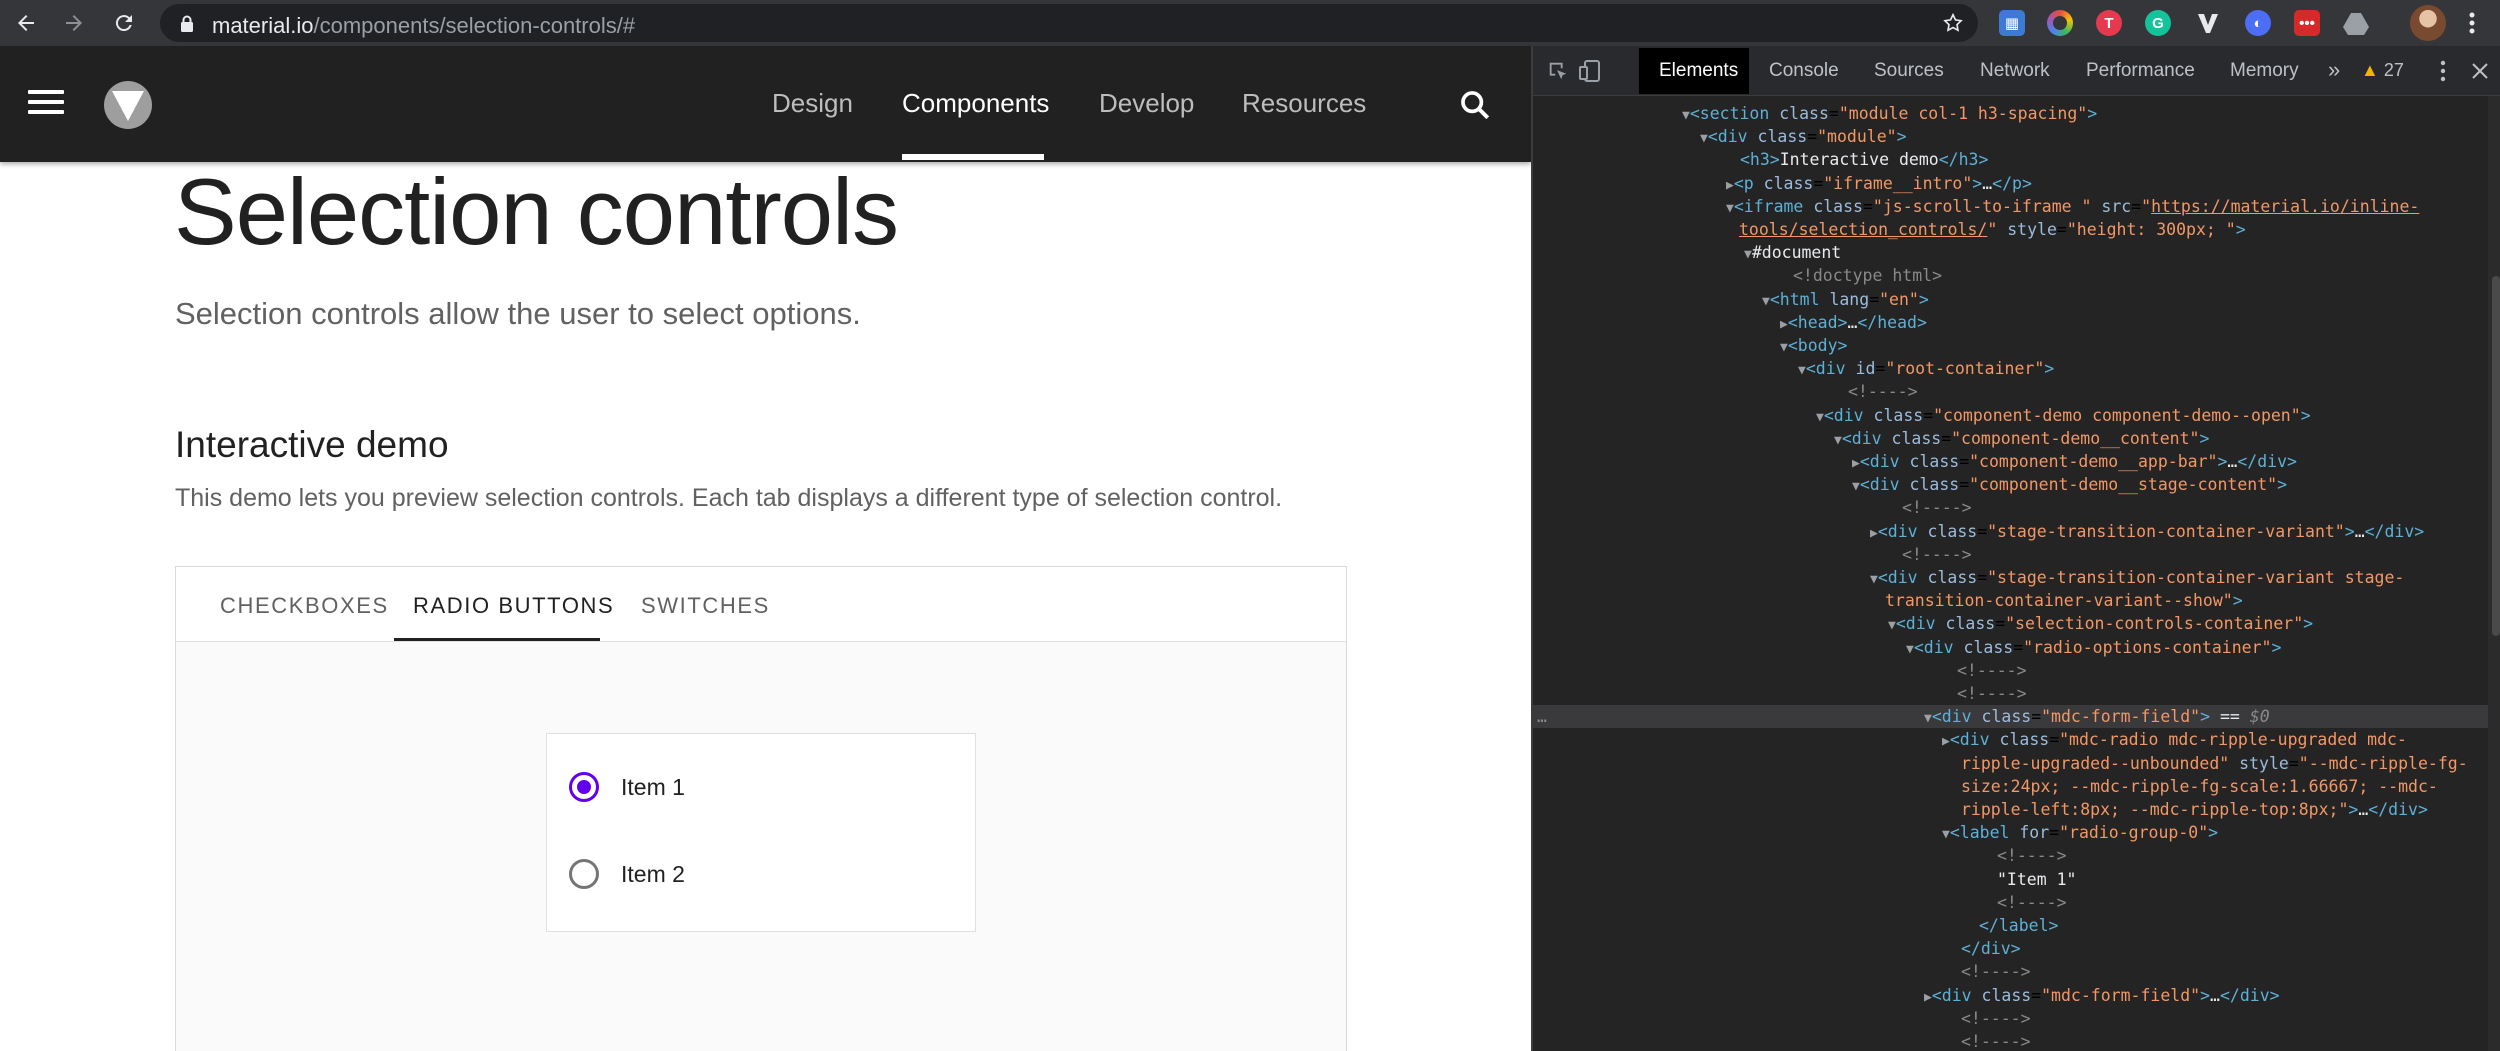 Image resolution: width=2500 pixels, height=1051 pixels. What do you see at coordinates (1813, 345) in the screenshot?
I see `dom-node-line: ▼<body>` at bounding box center [1813, 345].